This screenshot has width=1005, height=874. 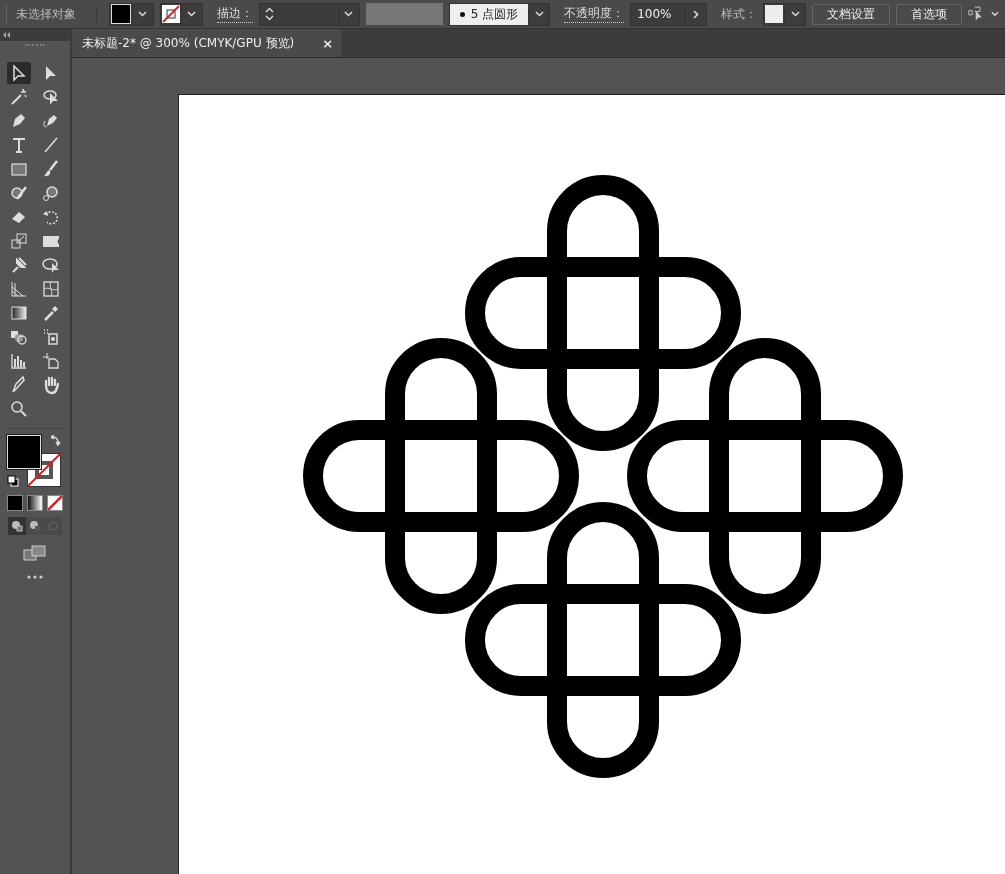 I want to click on screen-mode-icon, so click(x=35, y=553).